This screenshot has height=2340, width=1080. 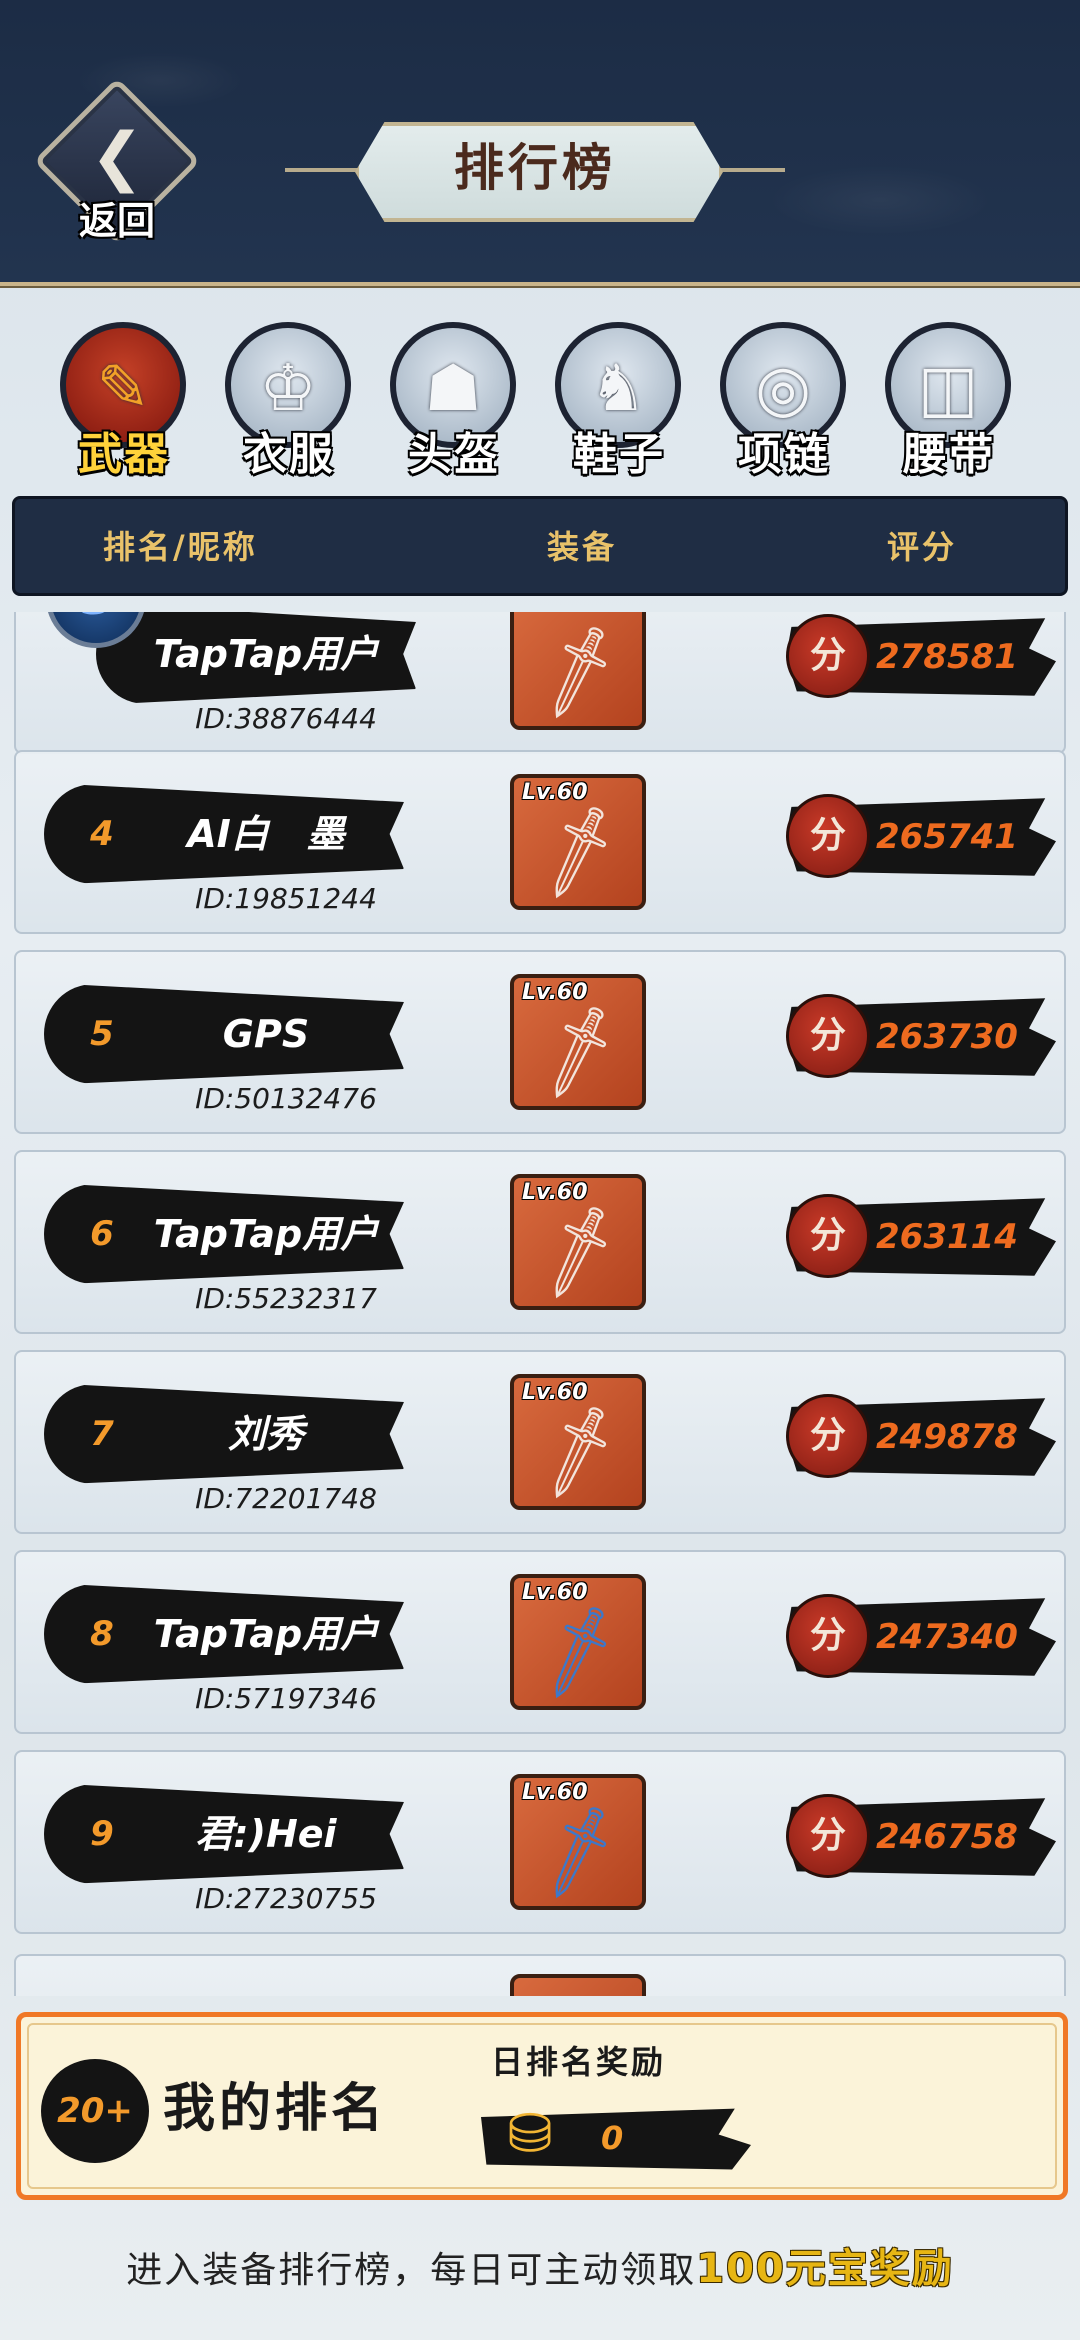 What do you see at coordinates (275, 2109) in the screenshot?
I see `my-rank-label: 我的排名` at bounding box center [275, 2109].